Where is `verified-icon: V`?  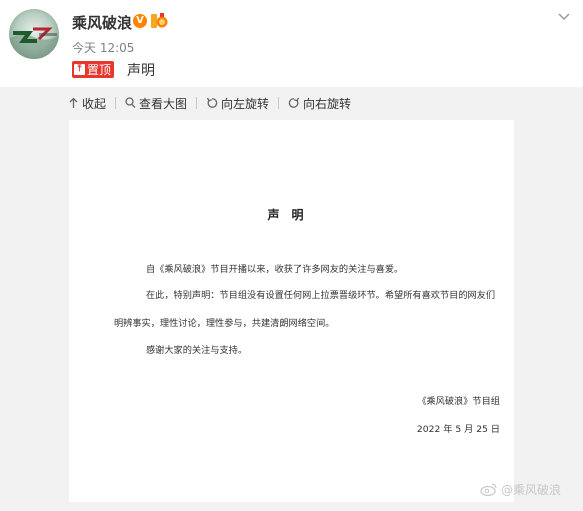 verified-icon: V is located at coordinates (140, 21).